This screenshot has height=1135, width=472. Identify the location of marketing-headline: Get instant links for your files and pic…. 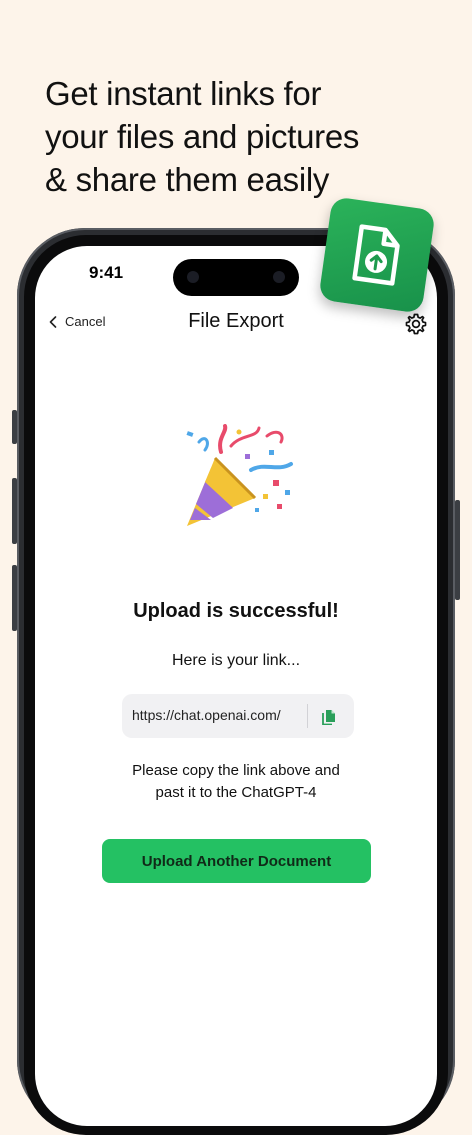
(245, 136).